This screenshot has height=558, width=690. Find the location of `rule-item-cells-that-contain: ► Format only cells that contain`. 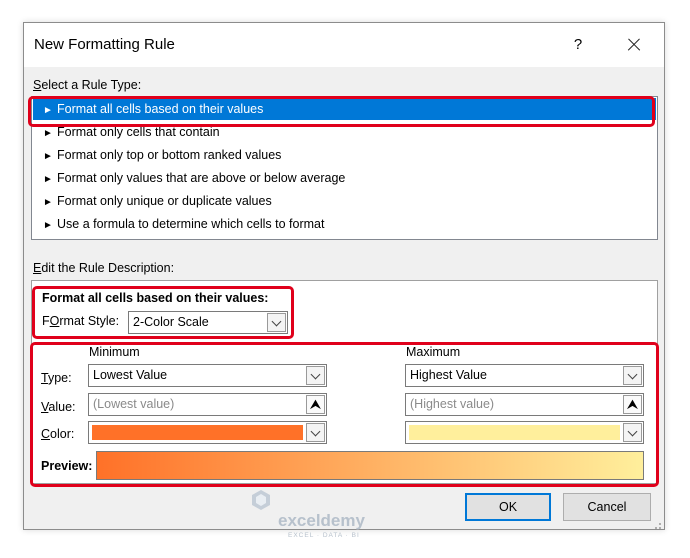

rule-item-cells-that-contain: ► Format only cells that contain is located at coordinates (344, 132).